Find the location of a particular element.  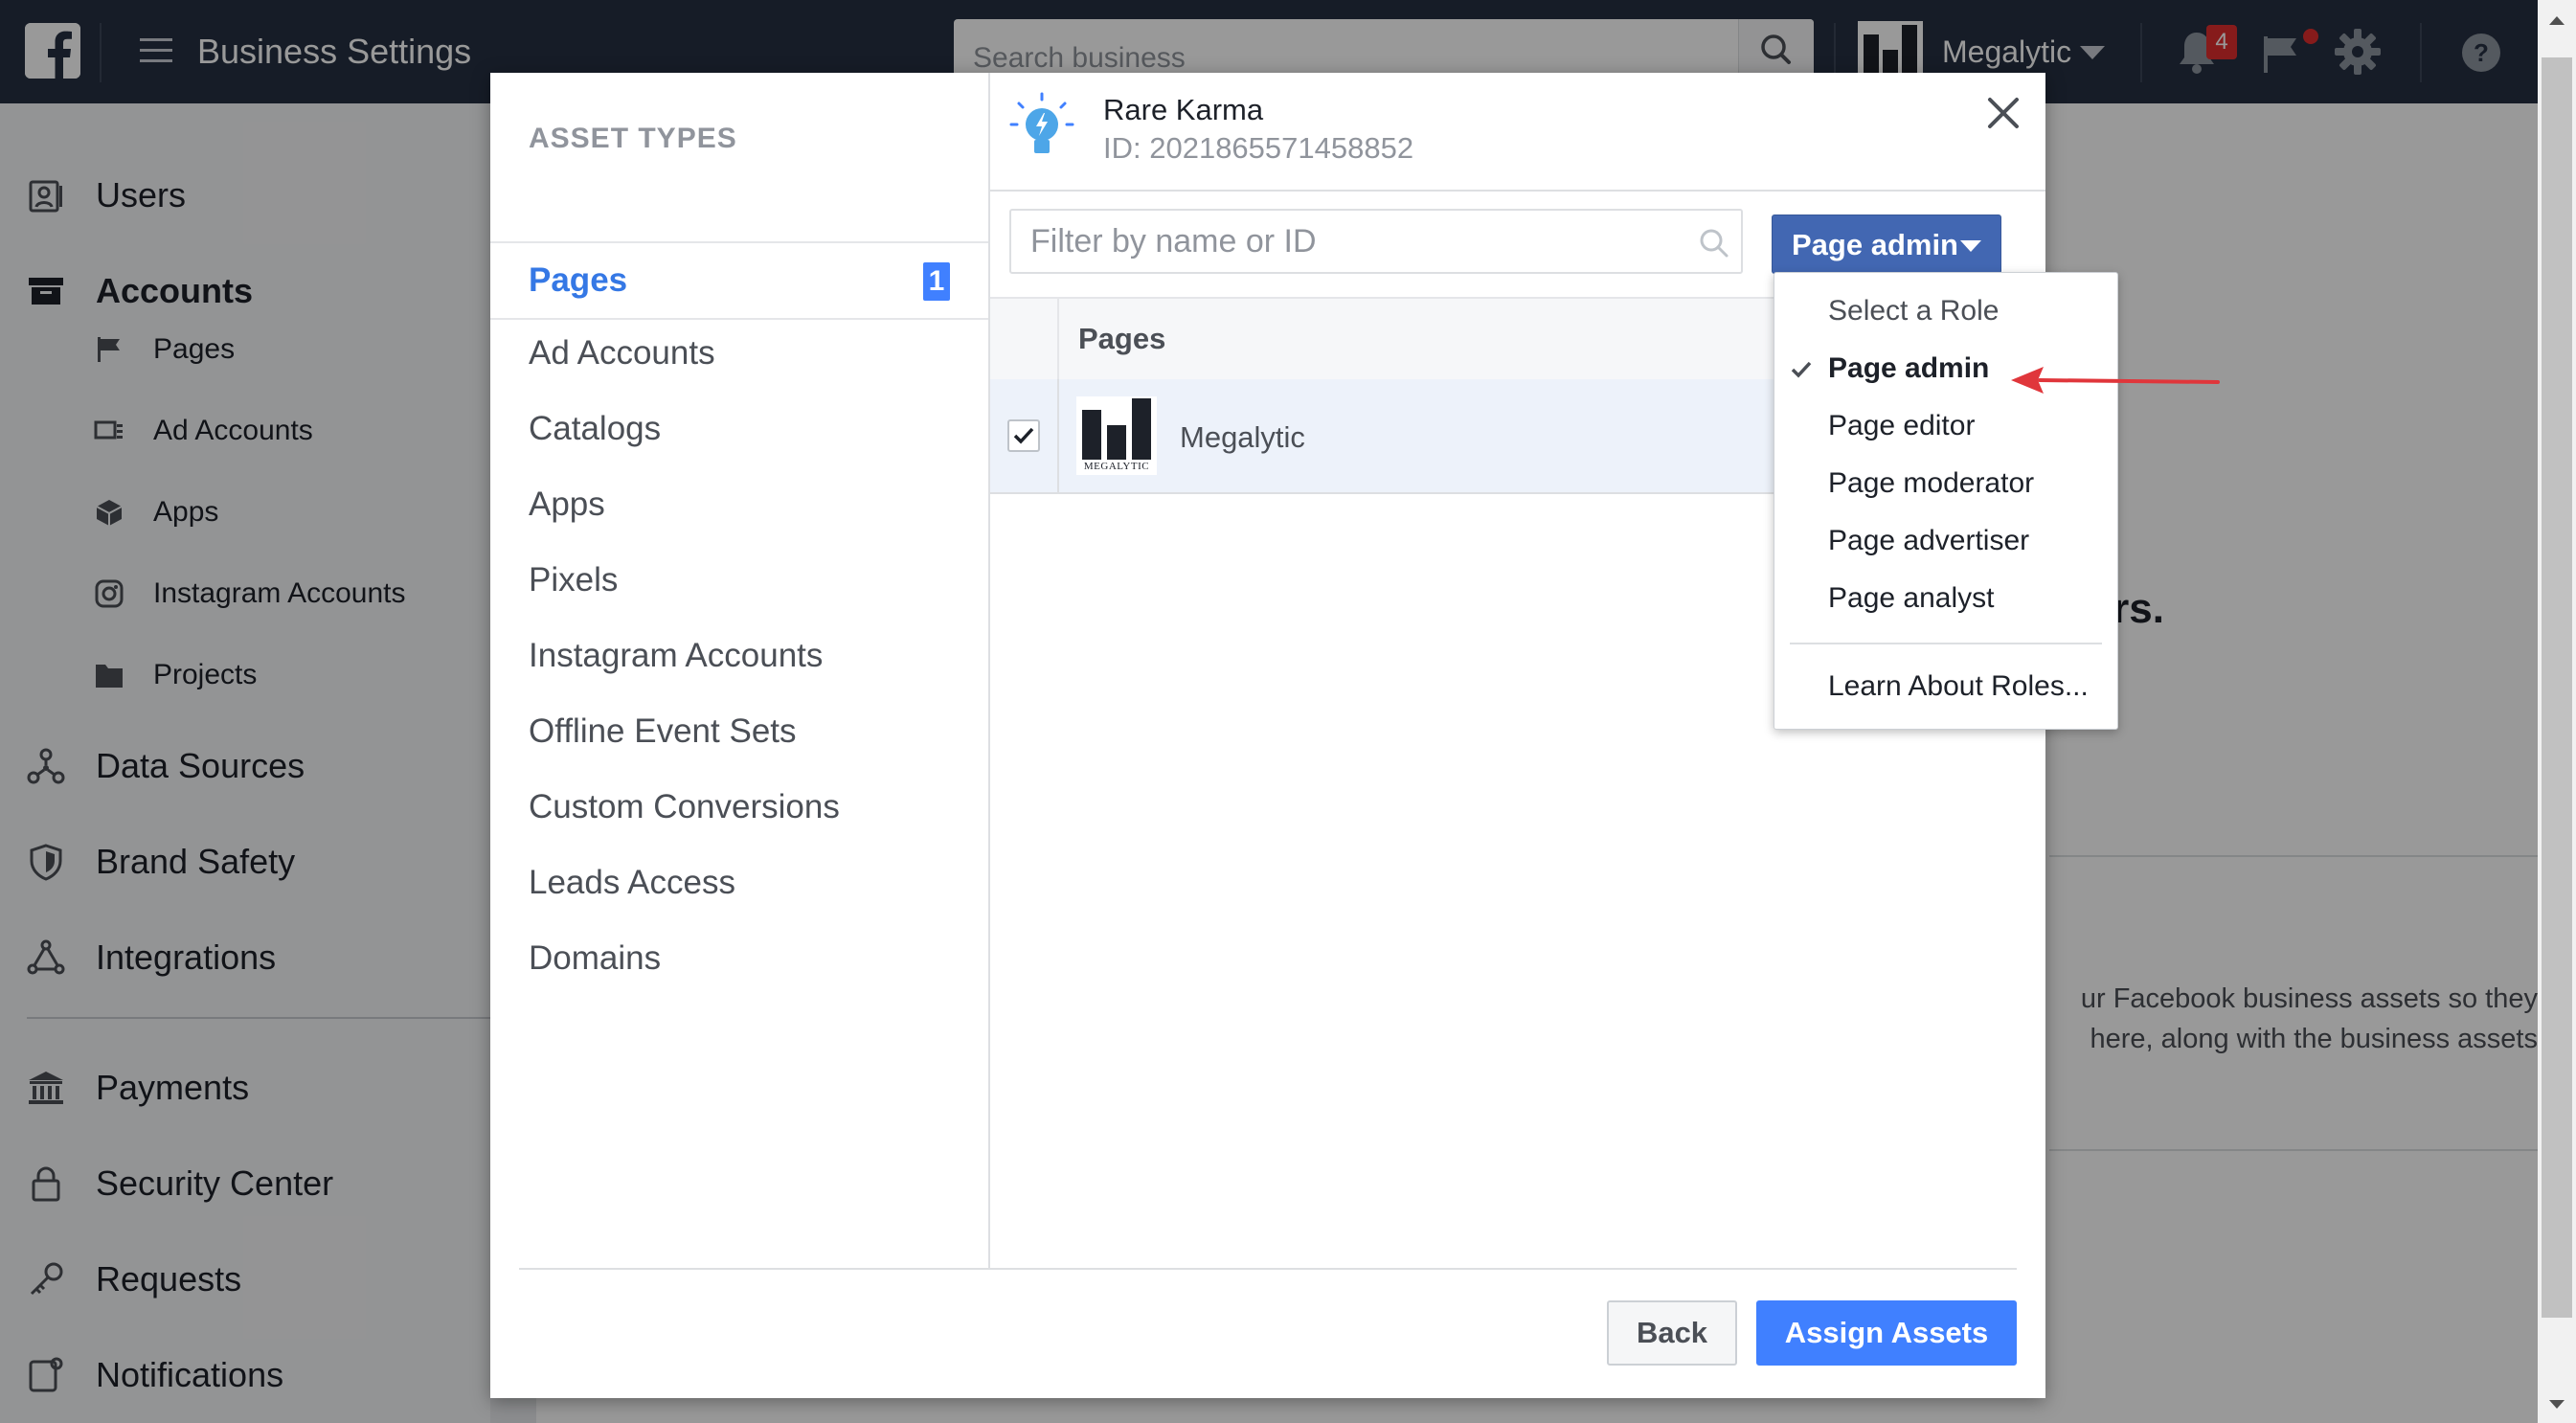

search-icon is located at coordinates (1714, 243).